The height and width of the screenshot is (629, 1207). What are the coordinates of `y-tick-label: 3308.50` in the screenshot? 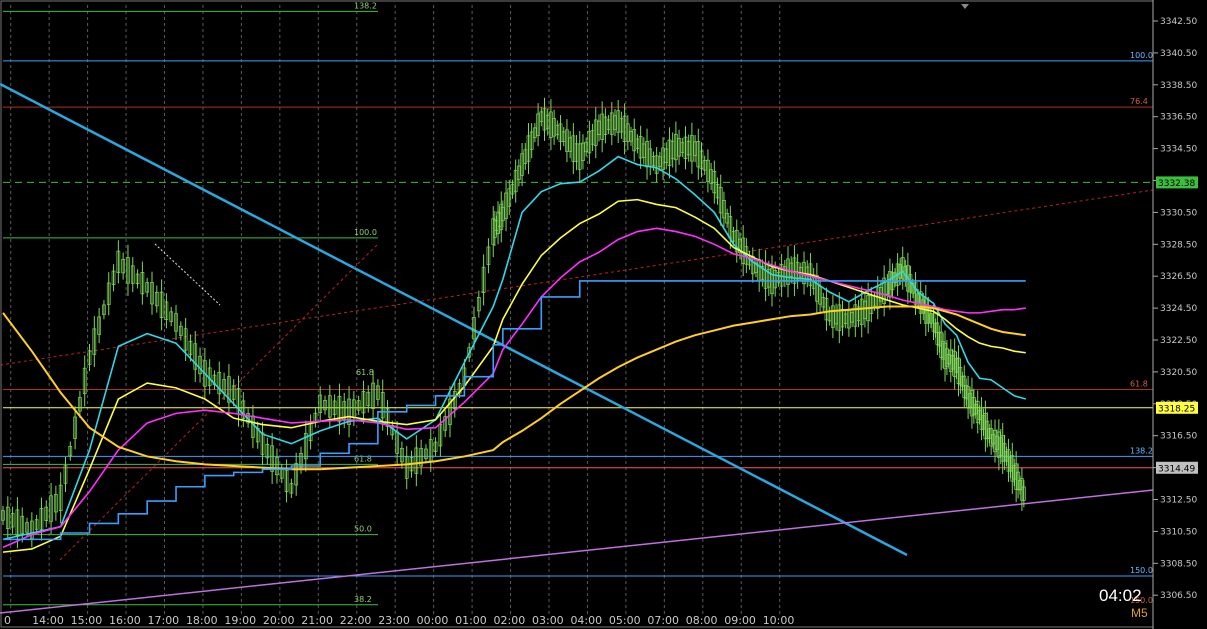 It's located at (1178, 564).